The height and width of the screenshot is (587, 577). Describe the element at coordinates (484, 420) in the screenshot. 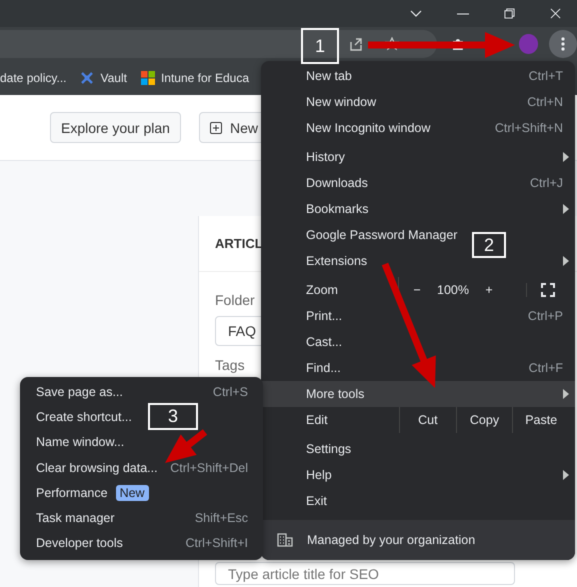

I see `edit-action: Copy` at that location.